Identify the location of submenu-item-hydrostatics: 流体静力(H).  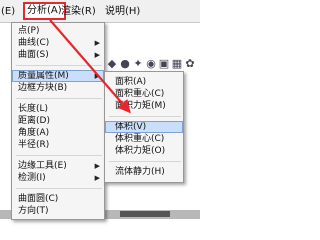
(144, 172).